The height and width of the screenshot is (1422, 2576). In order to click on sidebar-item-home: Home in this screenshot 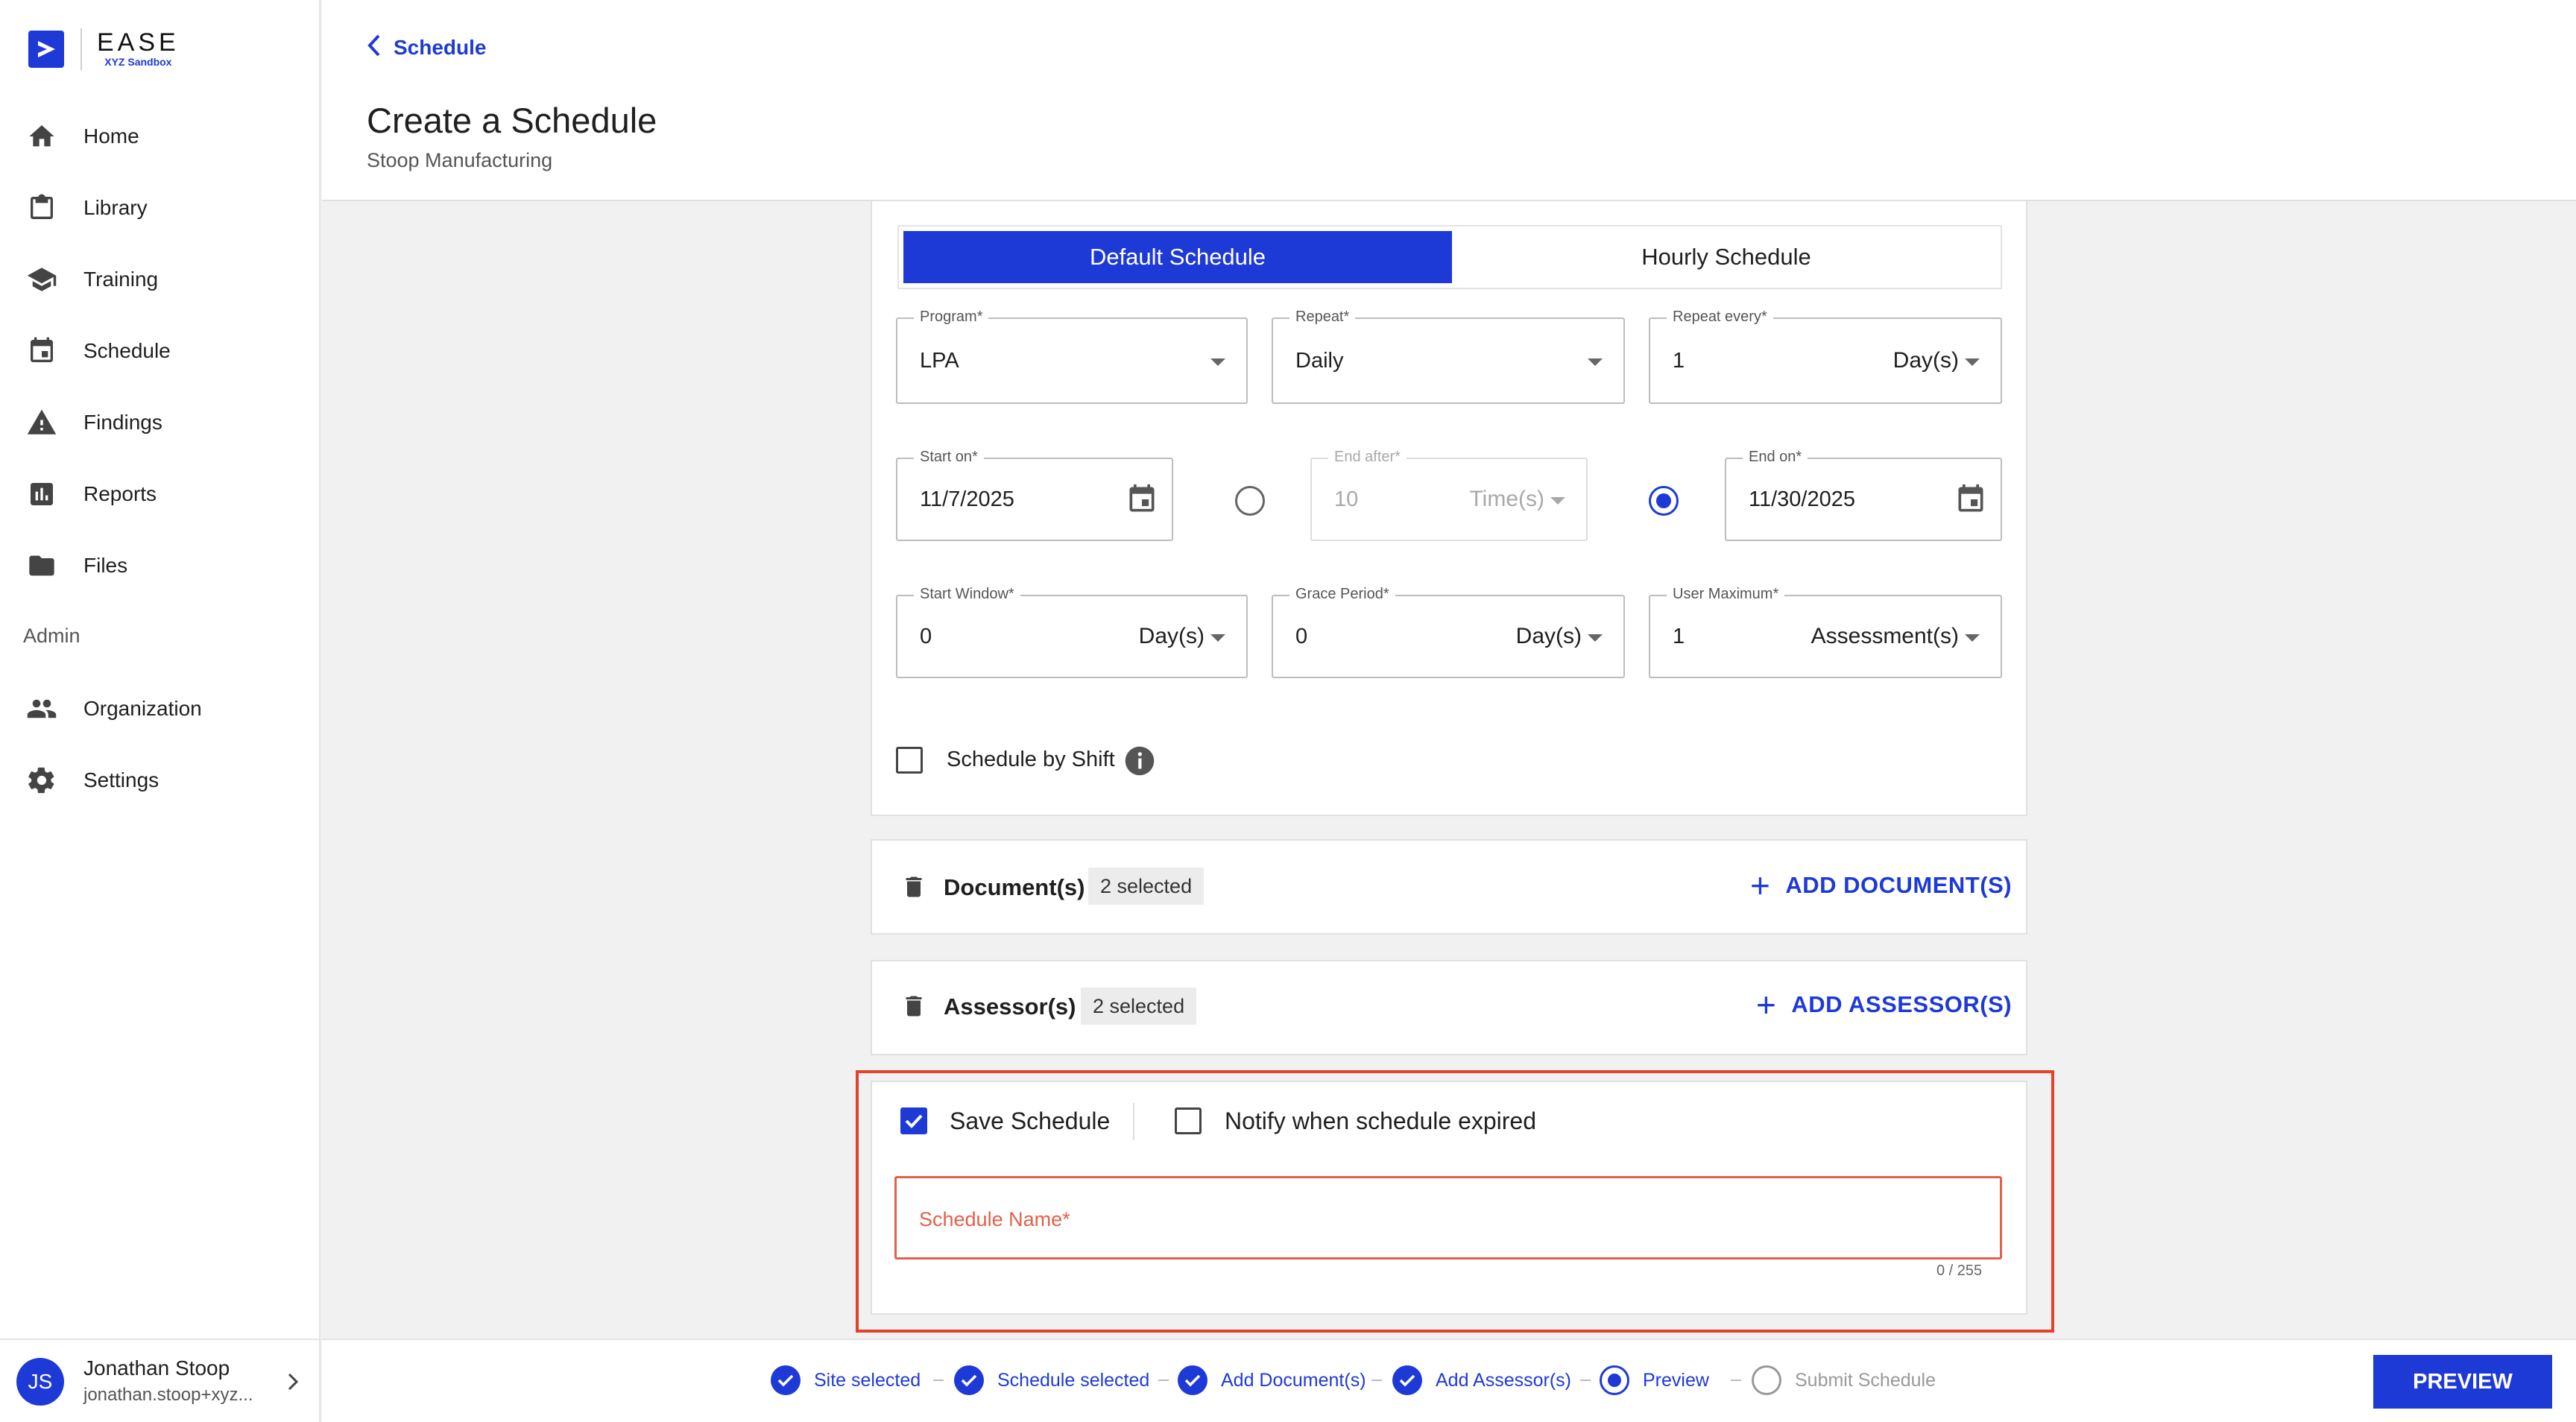, I will do `click(82, 136)`.